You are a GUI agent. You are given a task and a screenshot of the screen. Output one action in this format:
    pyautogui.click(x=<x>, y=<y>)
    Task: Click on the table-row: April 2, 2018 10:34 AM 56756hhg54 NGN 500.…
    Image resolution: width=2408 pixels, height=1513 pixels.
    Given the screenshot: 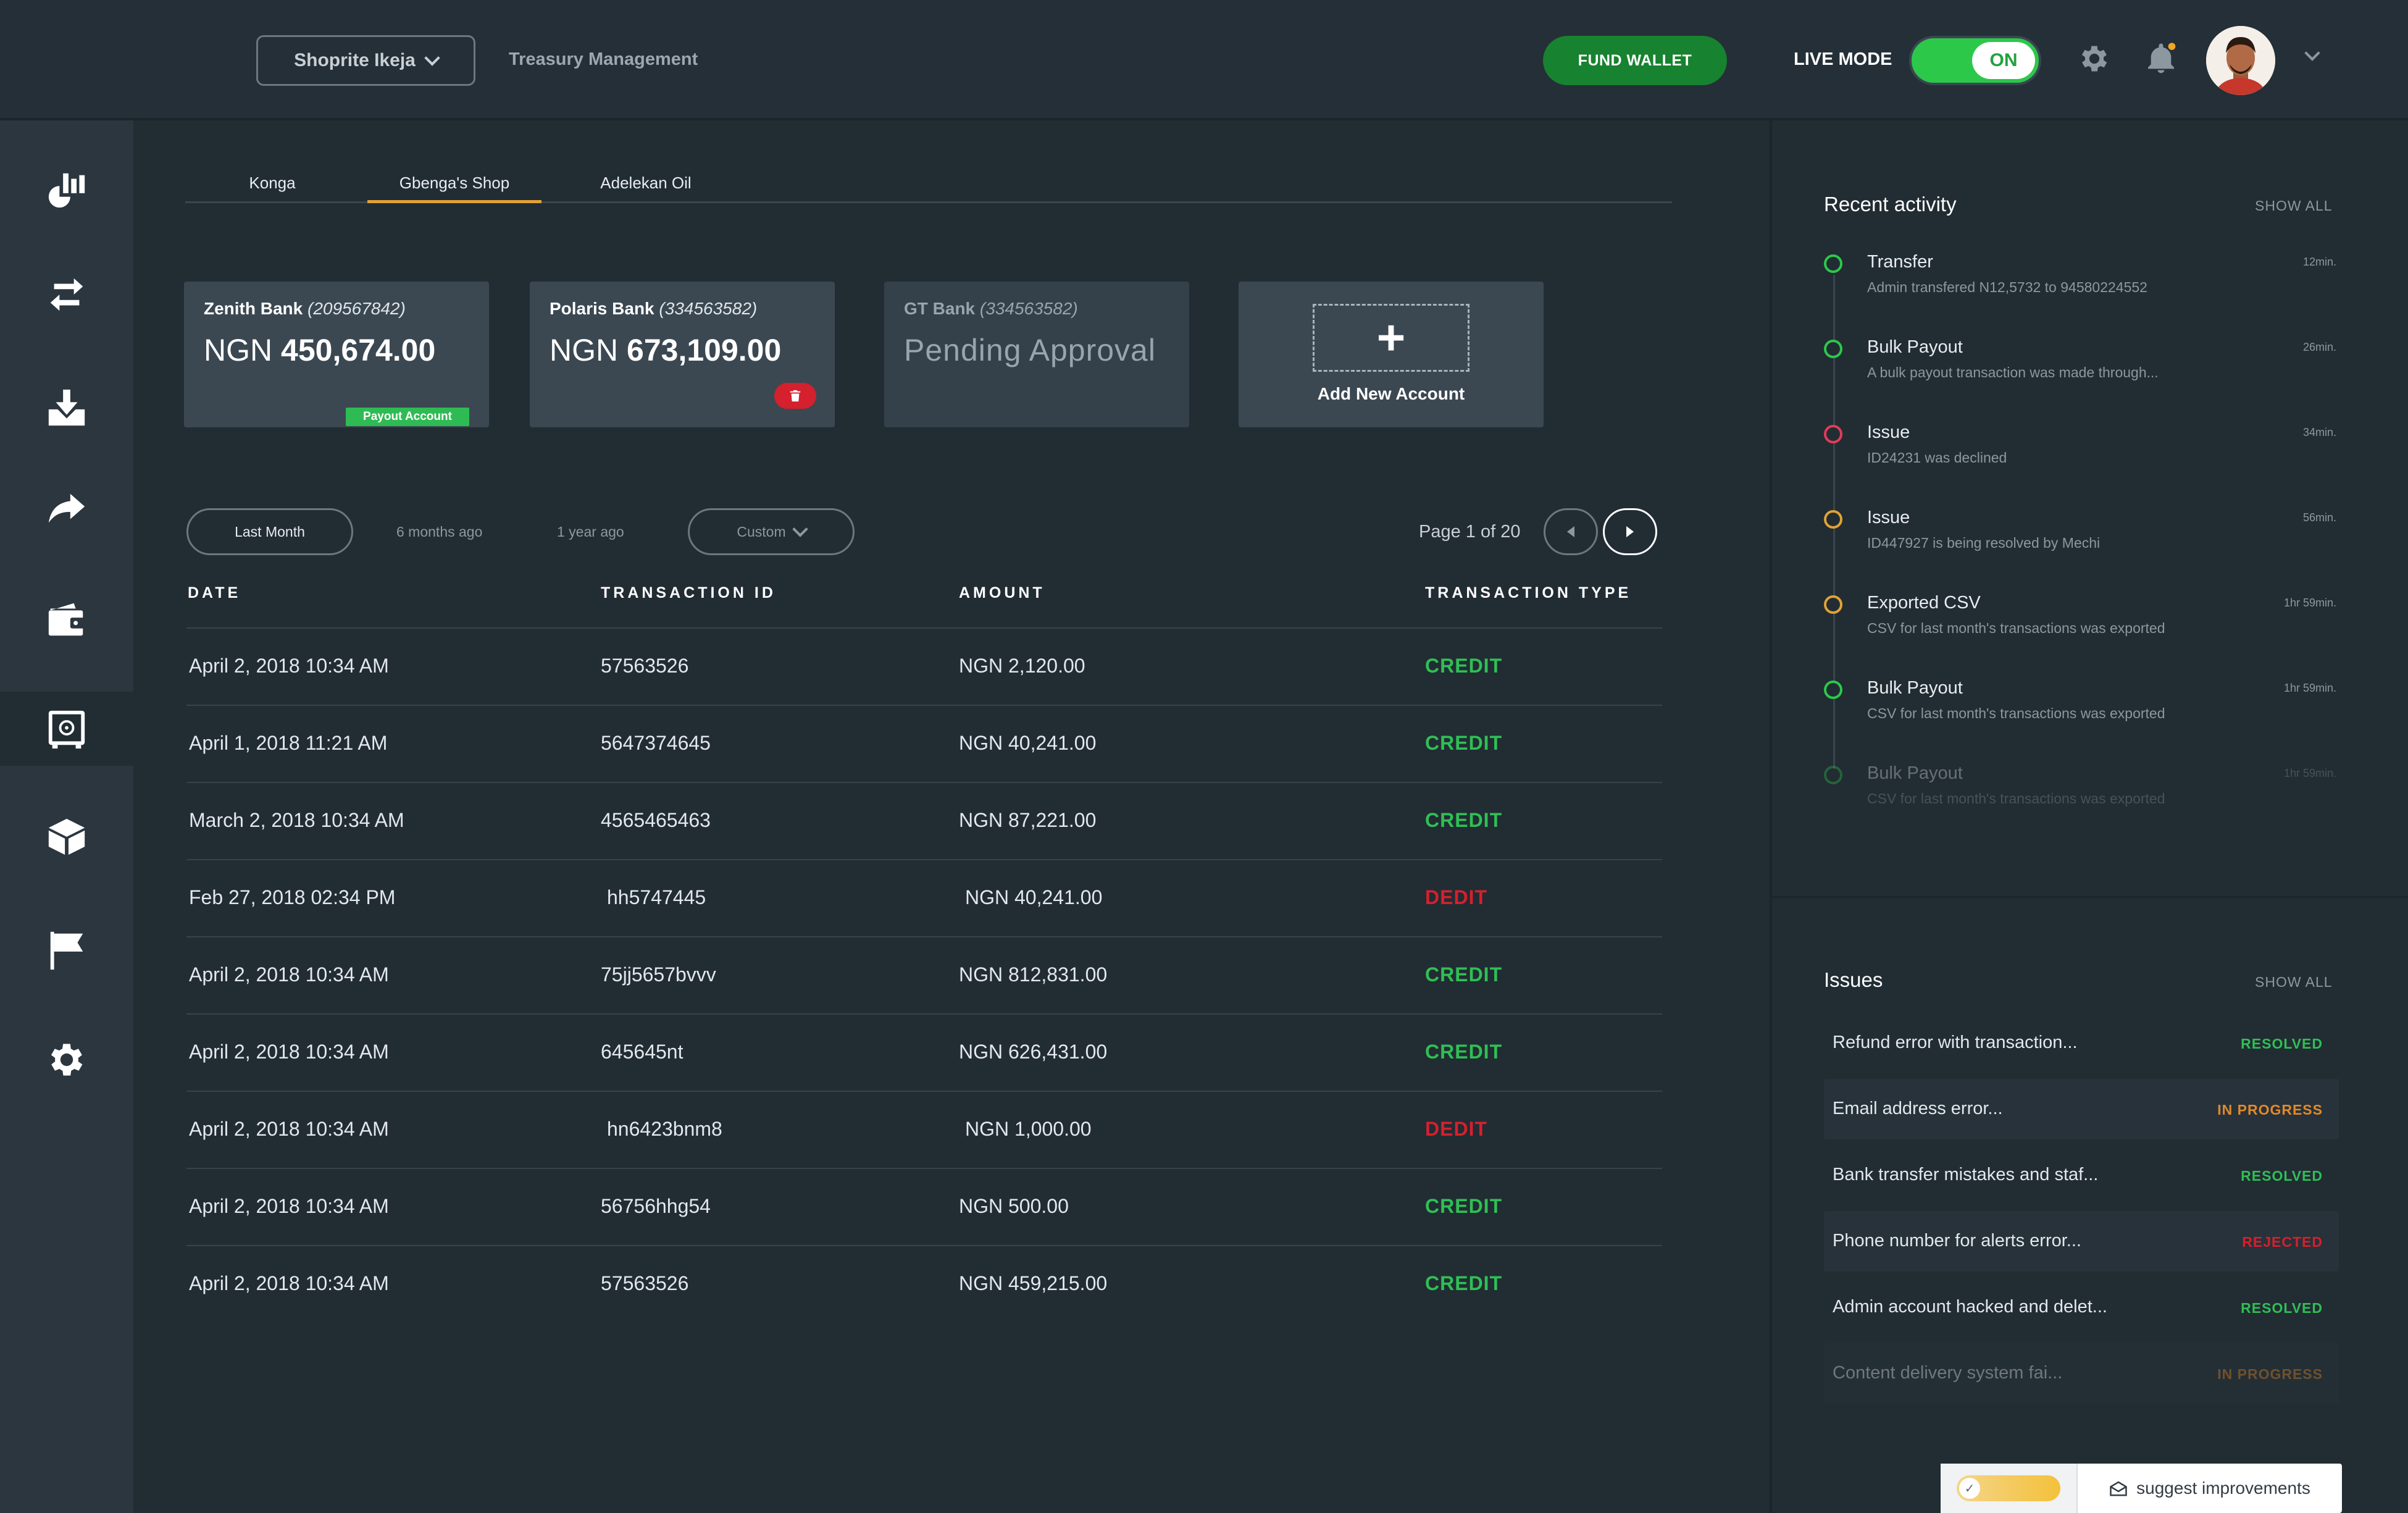 What is the action you would take?
    pyautogui.click(x=924, y=1206)
    